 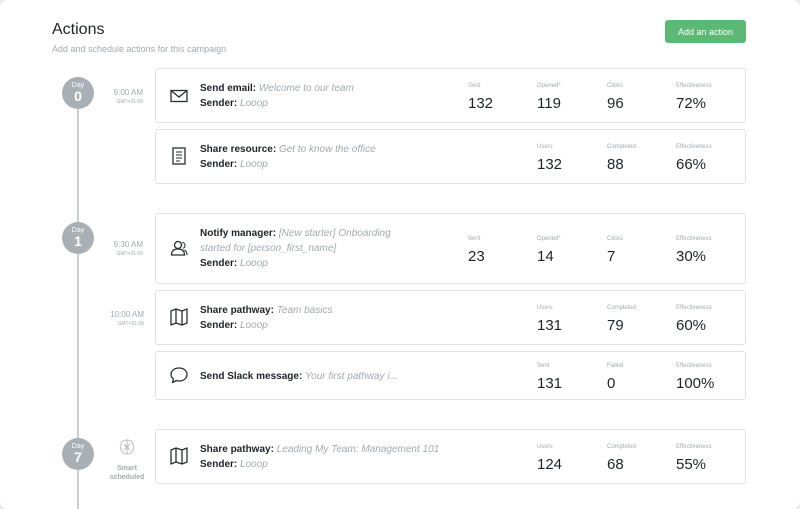 I want to click on stat-failed: Failed 0, so click(x=642, y=377).